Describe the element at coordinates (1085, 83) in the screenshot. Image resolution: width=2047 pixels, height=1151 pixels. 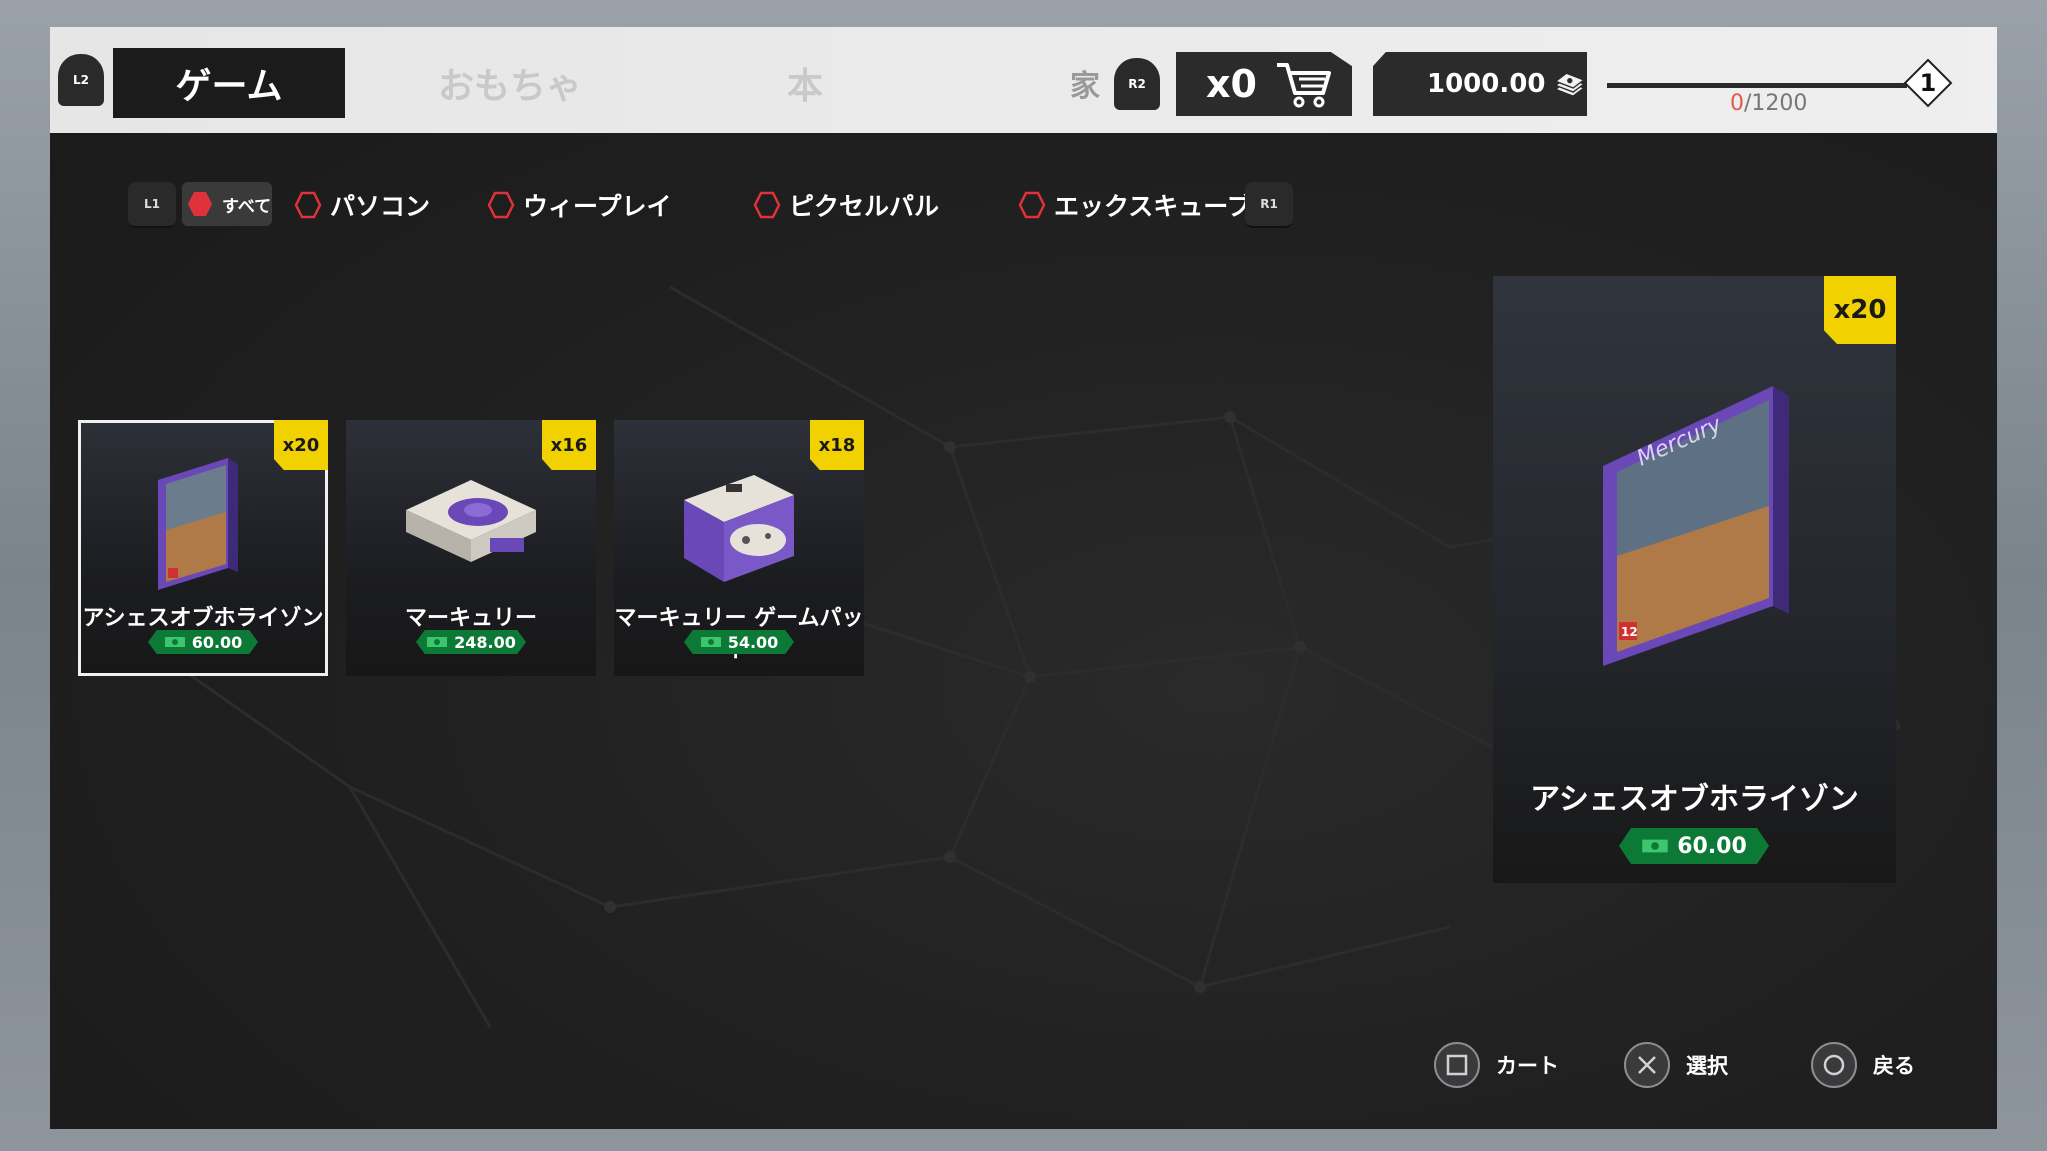
I see `tab-home: 家` at that location.